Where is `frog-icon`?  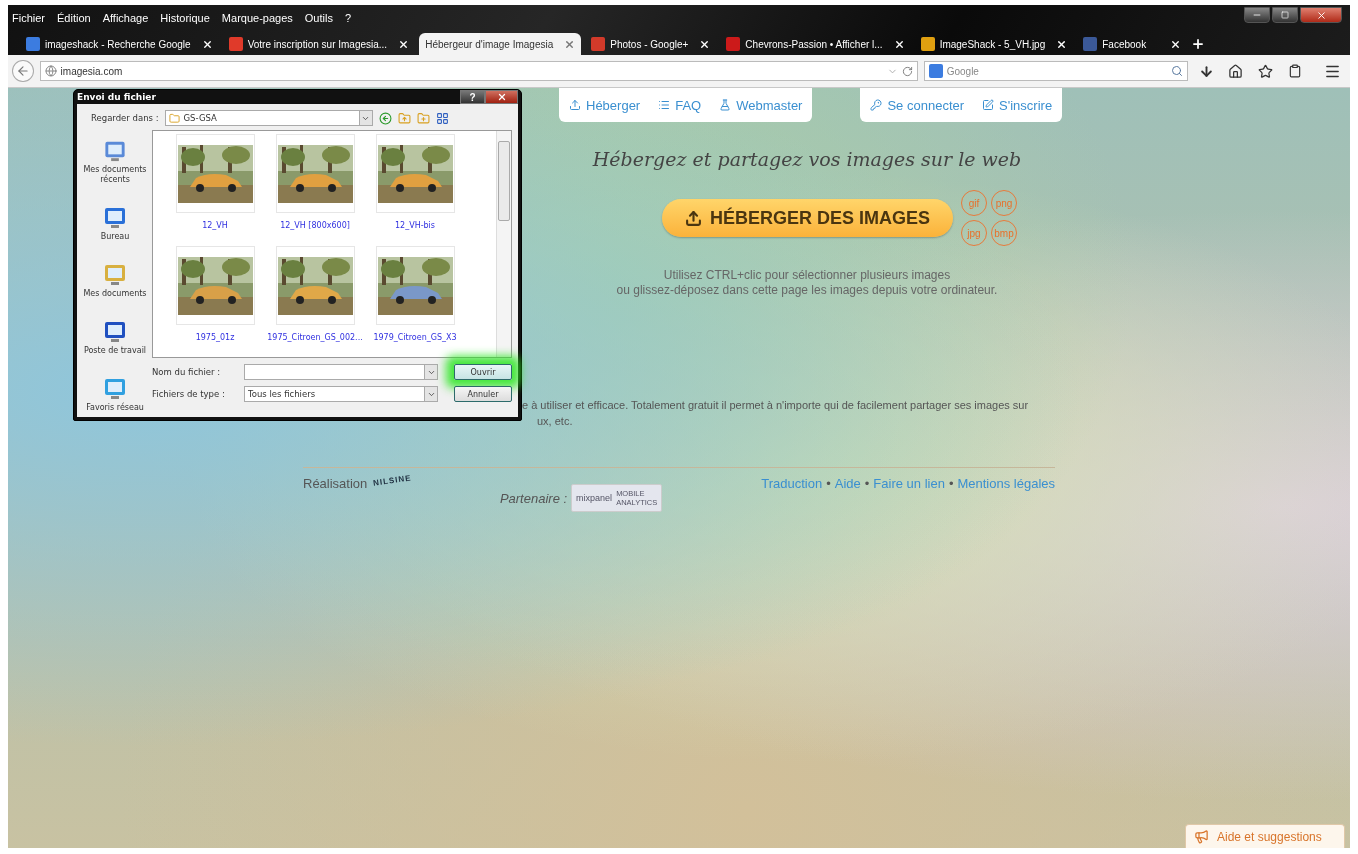 frog-icon is located at coordinates (927, 44).